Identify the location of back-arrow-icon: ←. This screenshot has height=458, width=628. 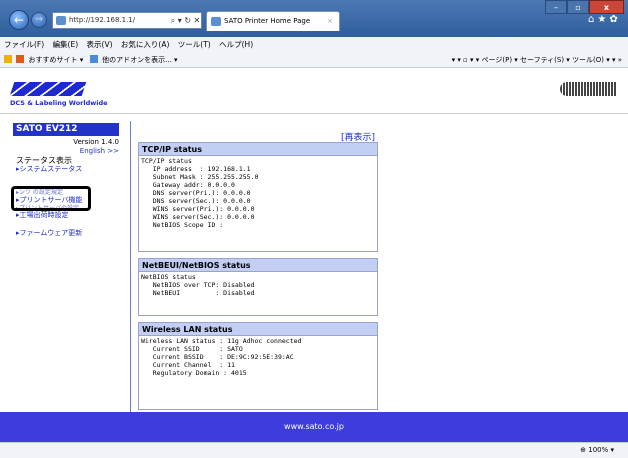
(19, 20).